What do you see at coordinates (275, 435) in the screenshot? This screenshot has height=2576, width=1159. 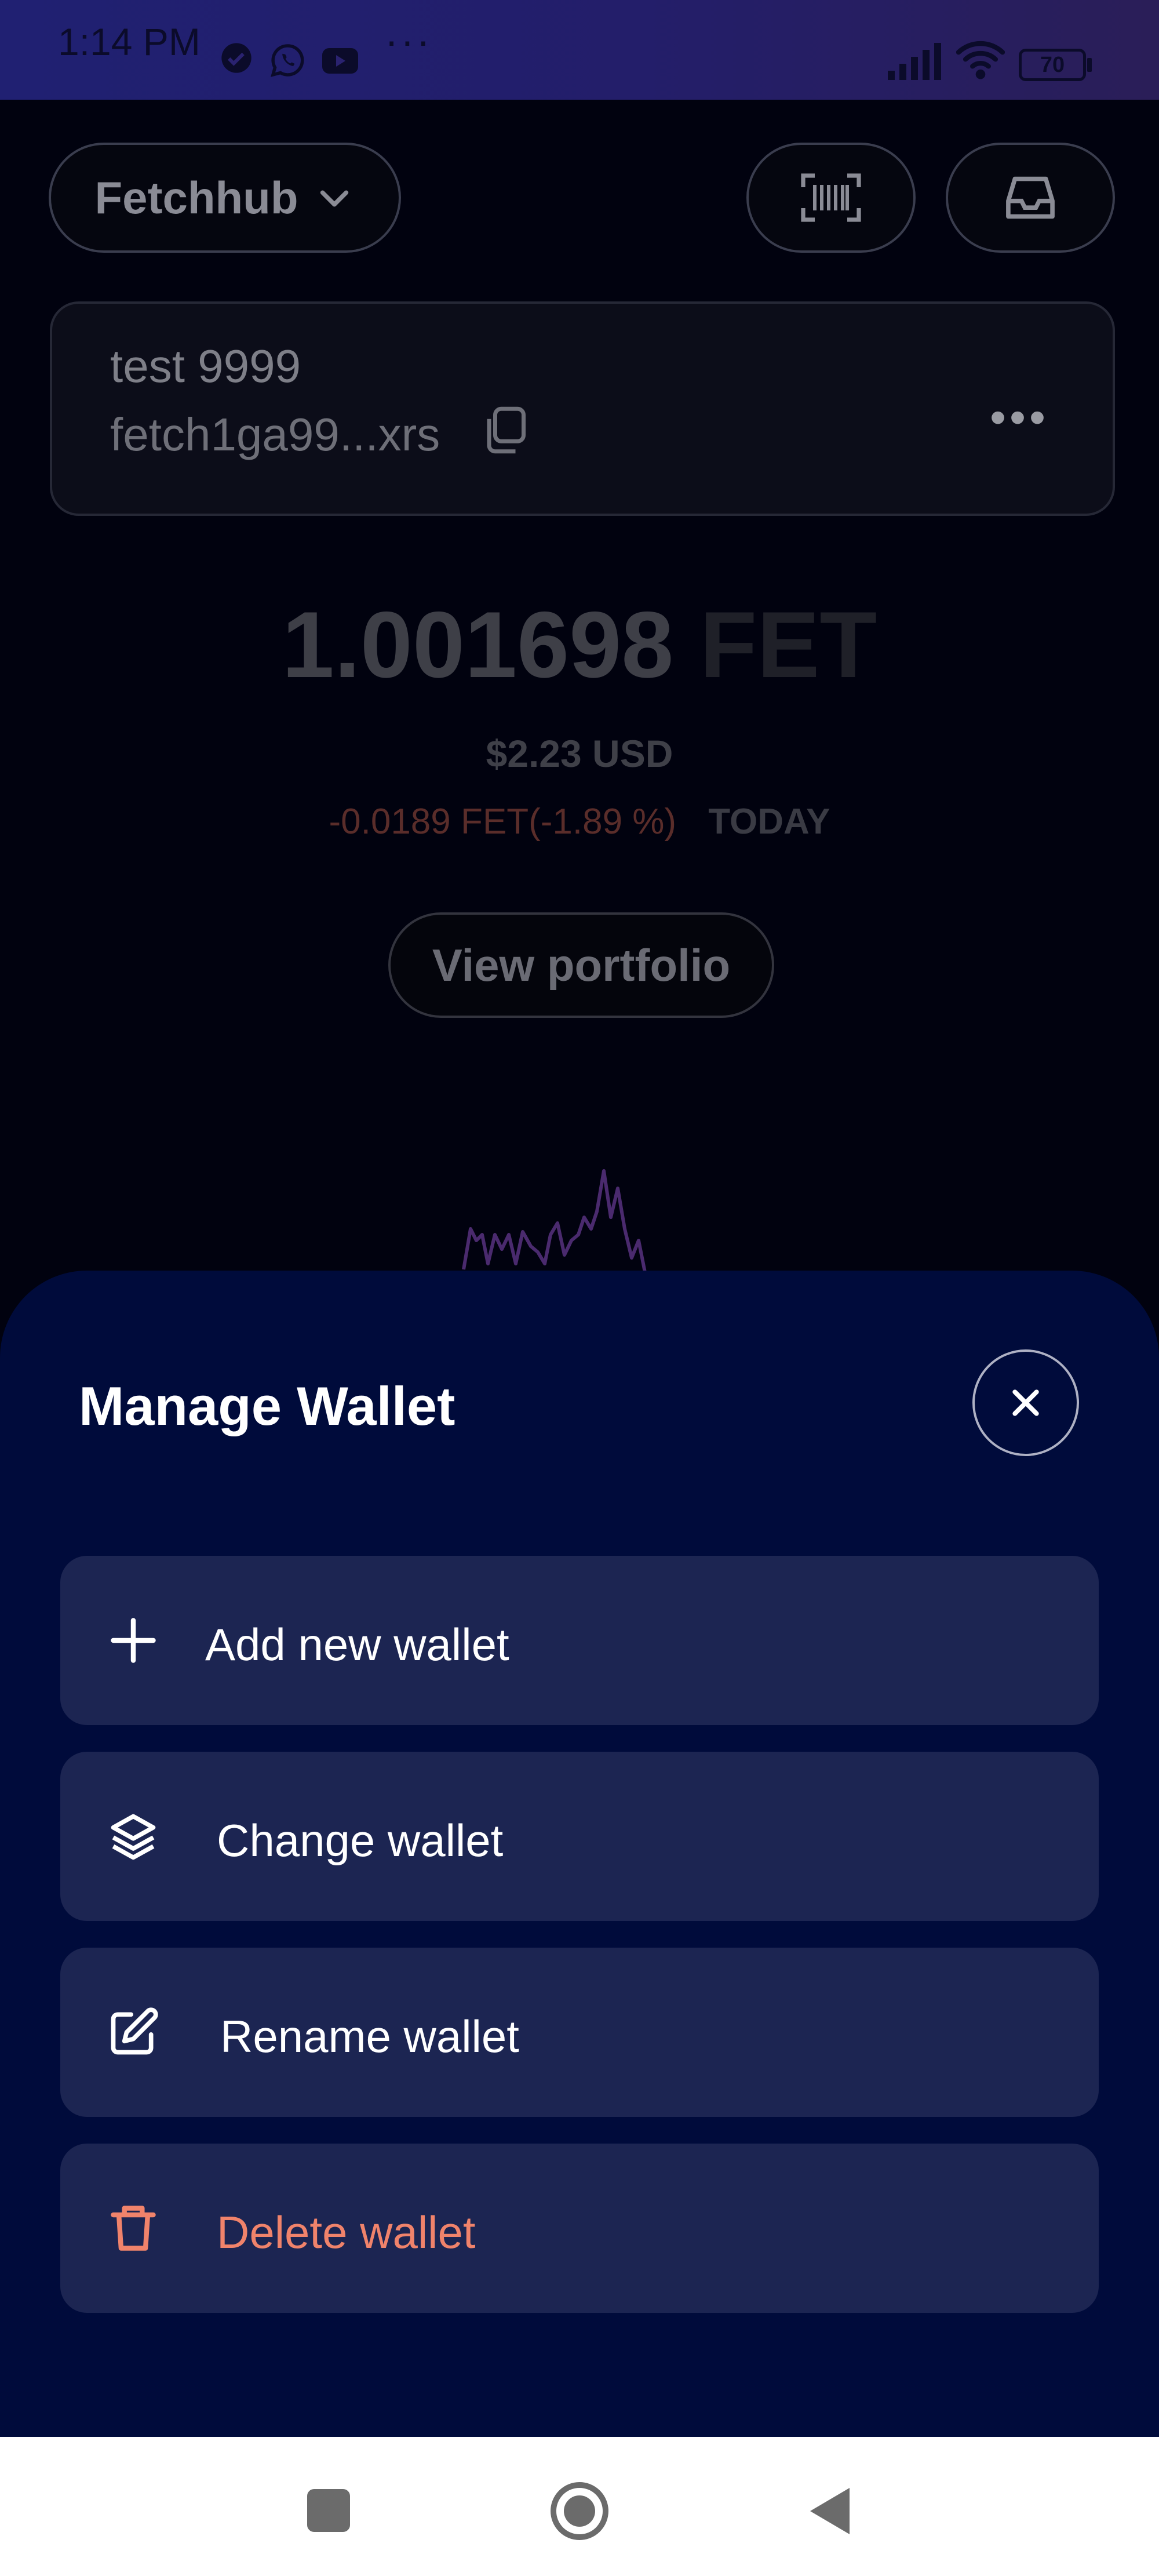 I see `account-address: fetch1ga99...xrs` at bounding box center [275, 435].